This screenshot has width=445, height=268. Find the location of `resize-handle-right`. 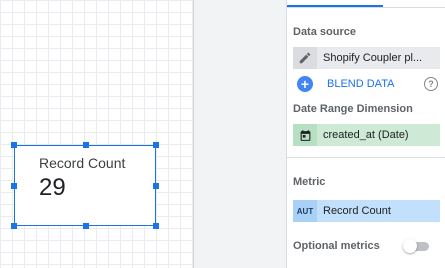

resize-handle-right is located at coordinates (156, 186).